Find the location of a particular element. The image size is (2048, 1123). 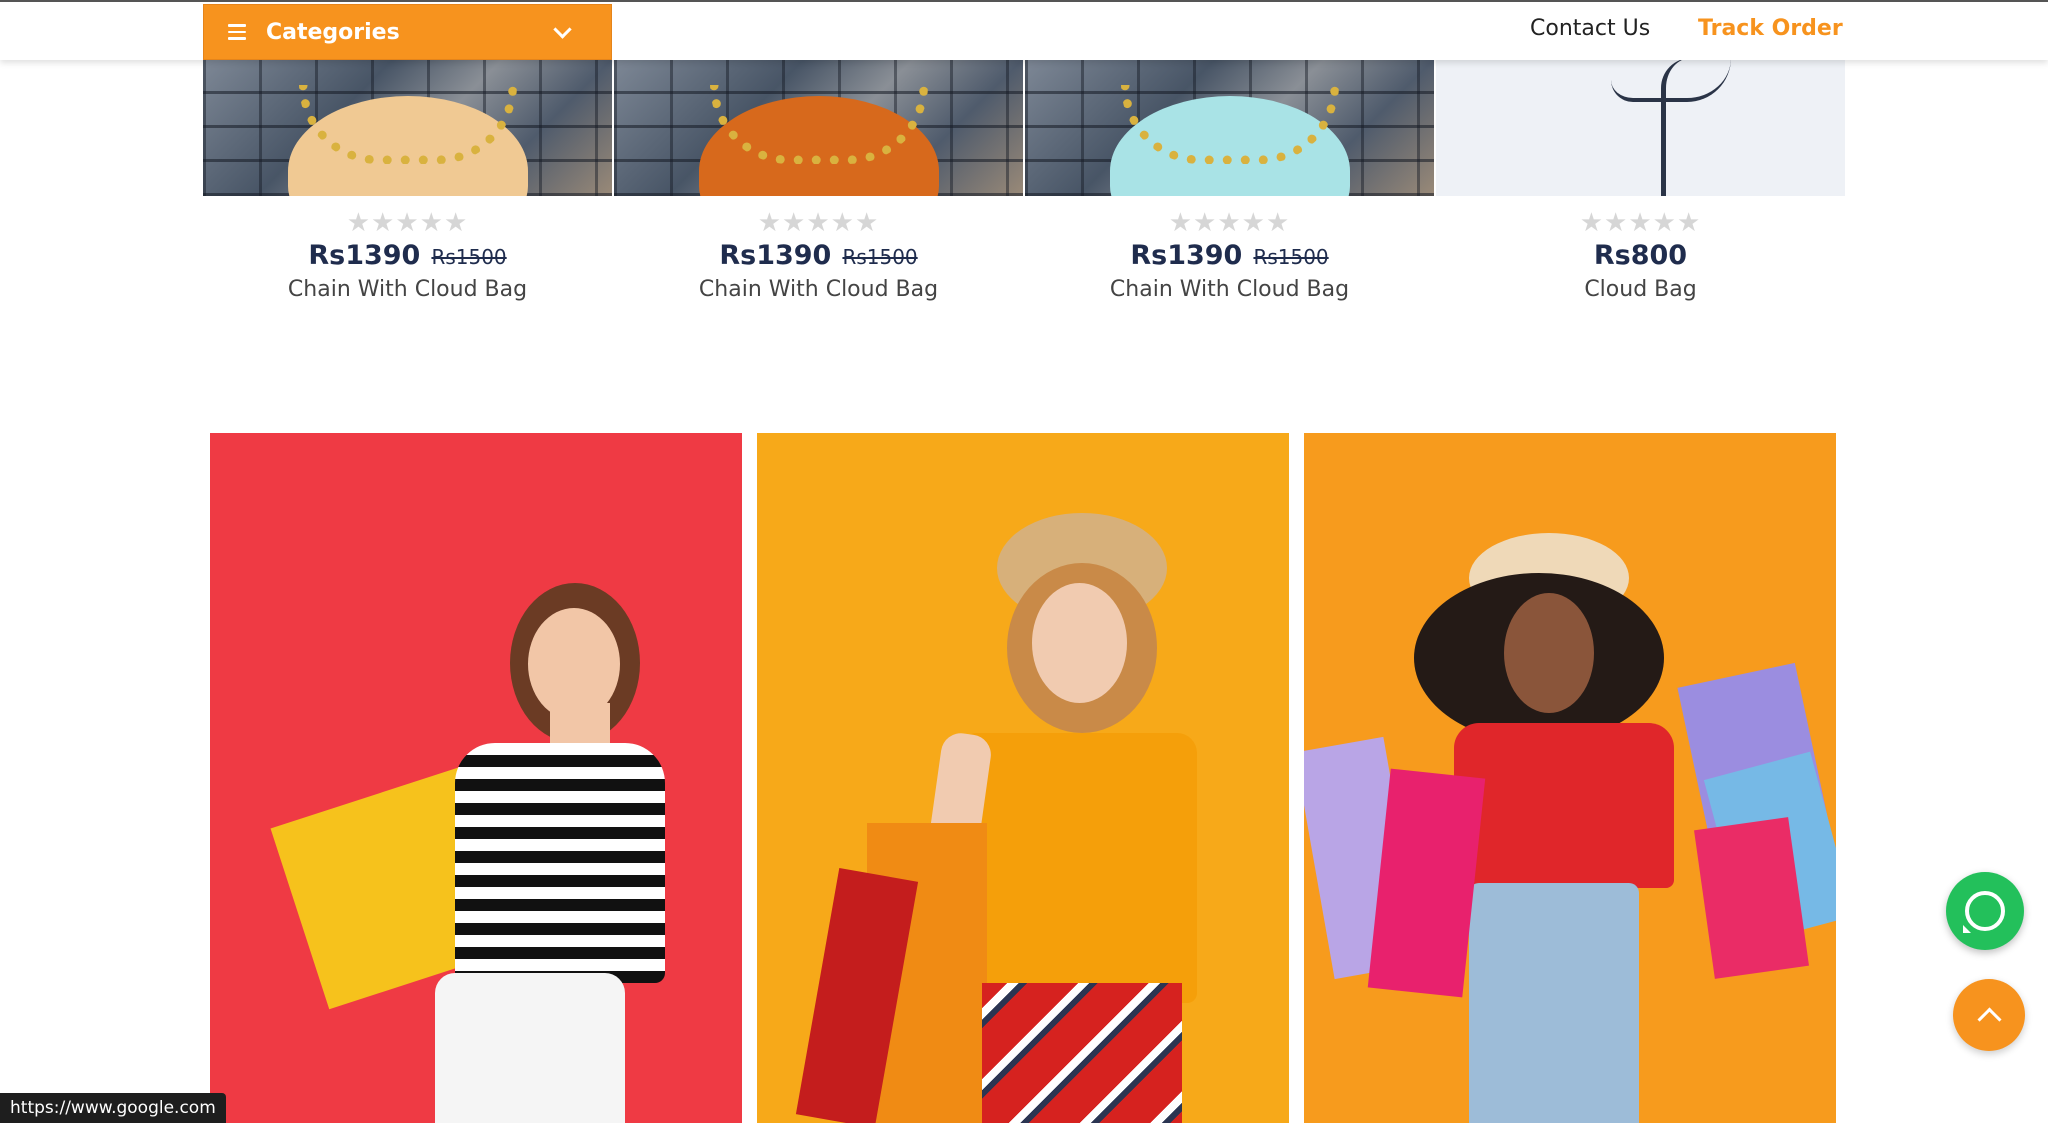

chevron-down-icon is located at coordinates (562, 29).